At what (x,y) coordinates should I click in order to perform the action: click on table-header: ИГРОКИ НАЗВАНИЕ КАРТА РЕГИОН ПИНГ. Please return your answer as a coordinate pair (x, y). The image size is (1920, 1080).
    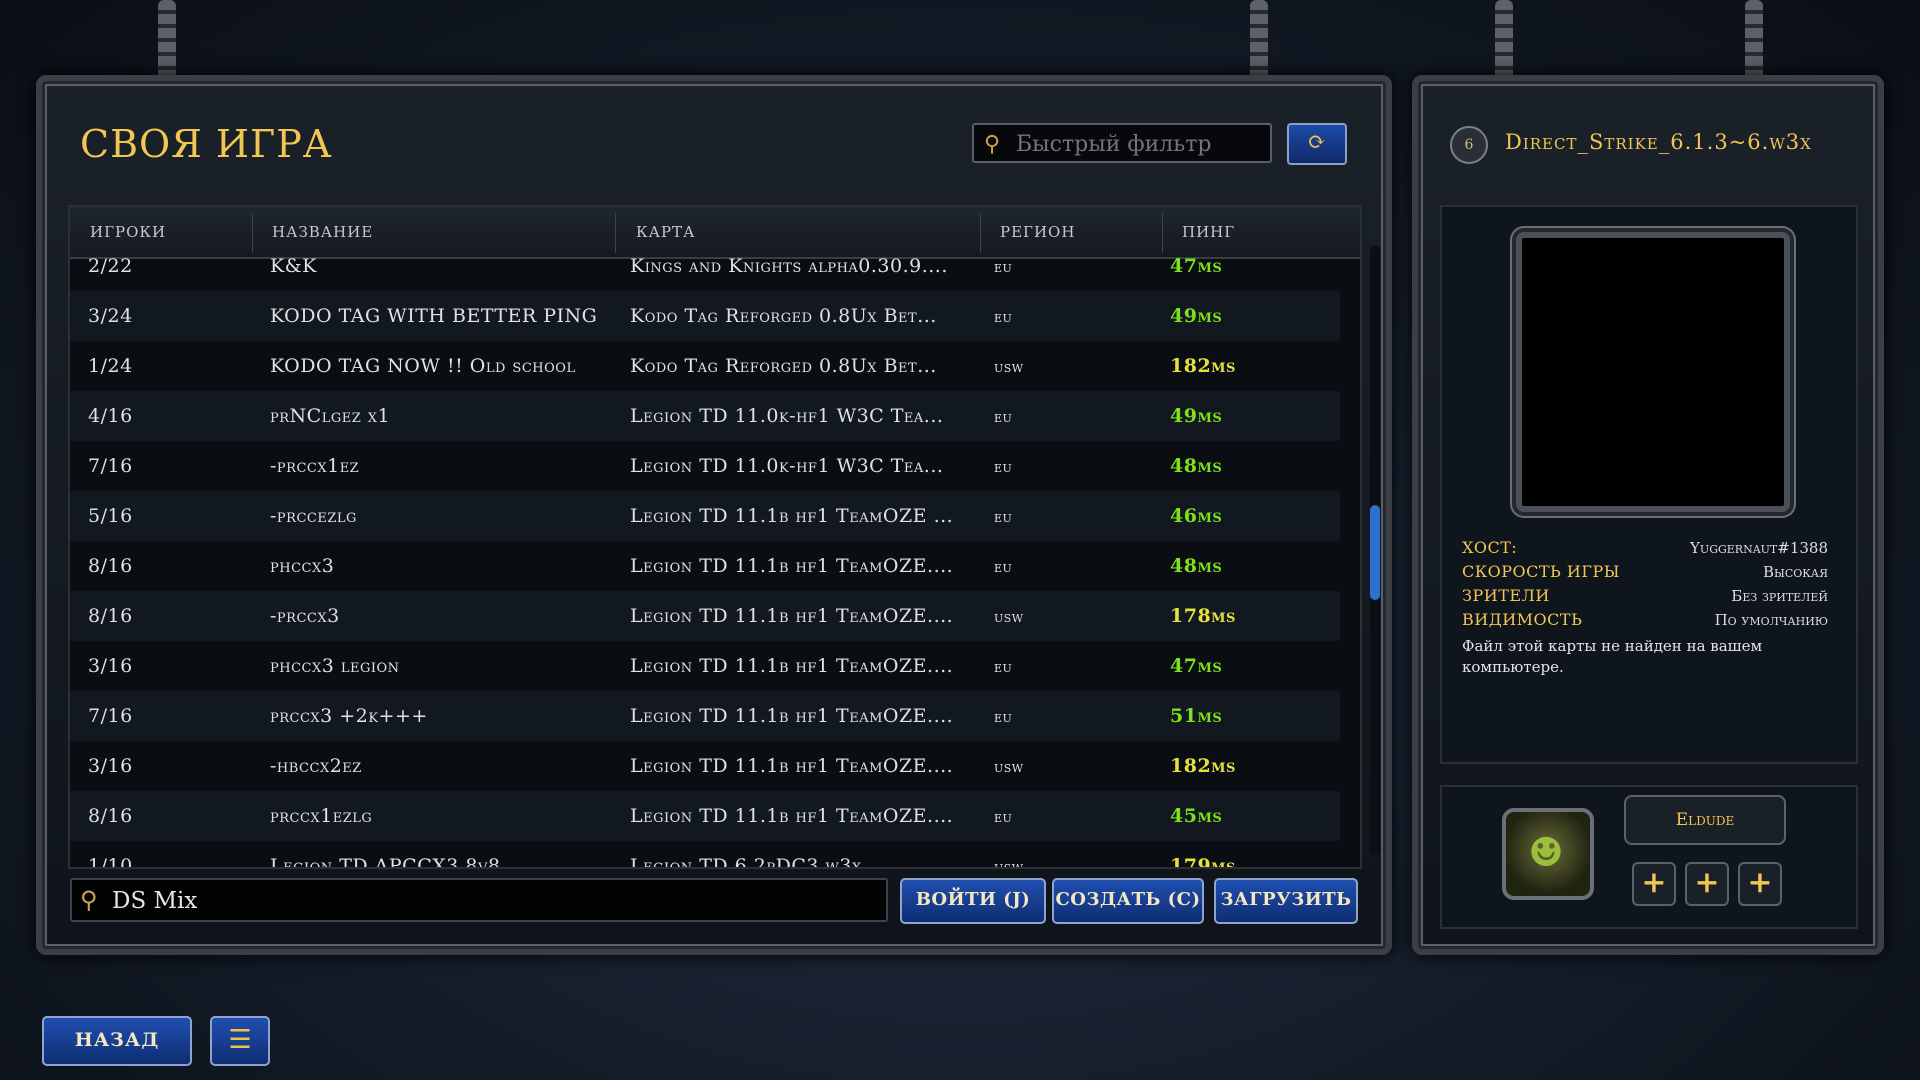
    Looking at the image, I should click on (715, 233).